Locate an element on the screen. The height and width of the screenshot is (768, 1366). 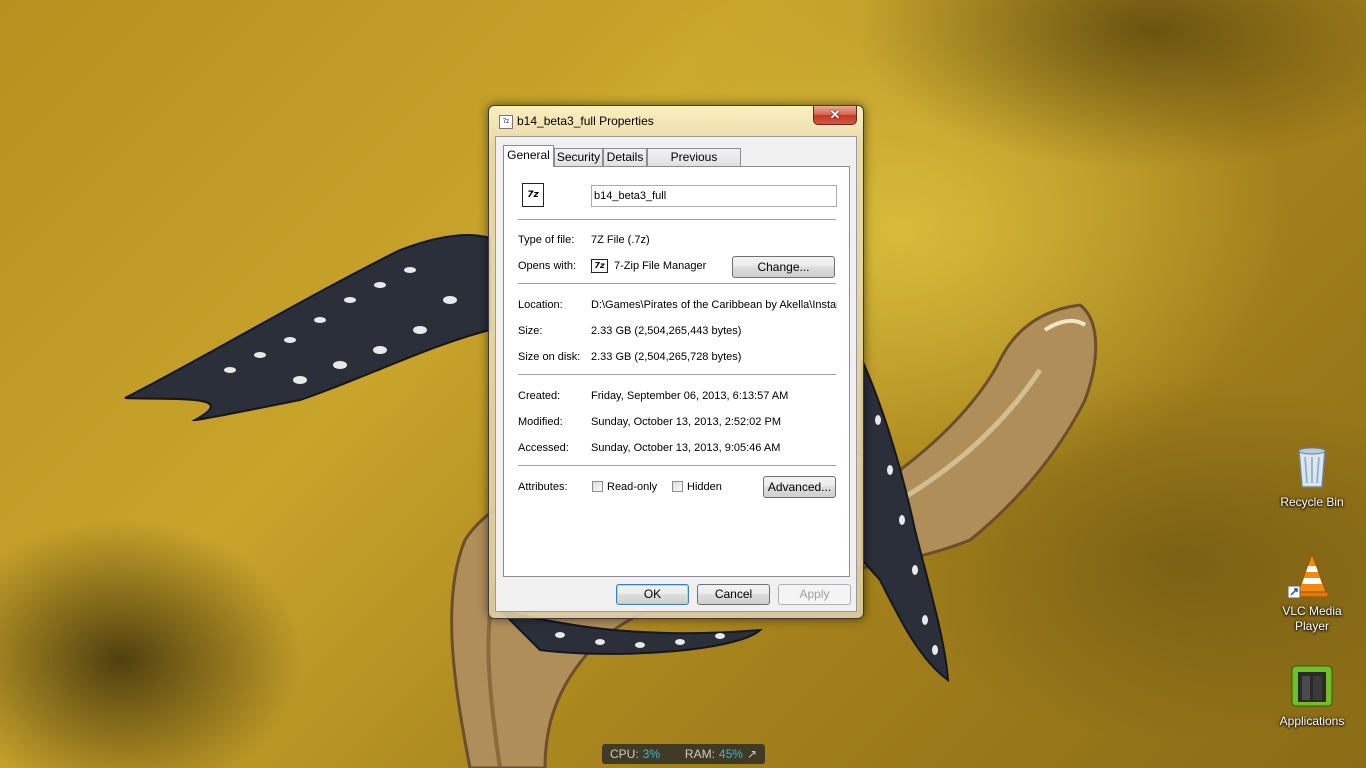
7z-file-icon: 7z is located at coordinates (533, 195).